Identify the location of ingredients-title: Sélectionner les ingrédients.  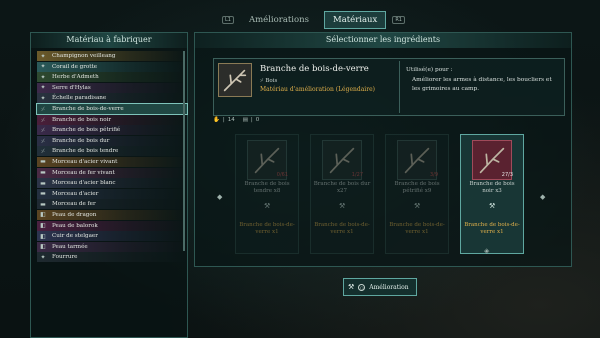
(383, 40).